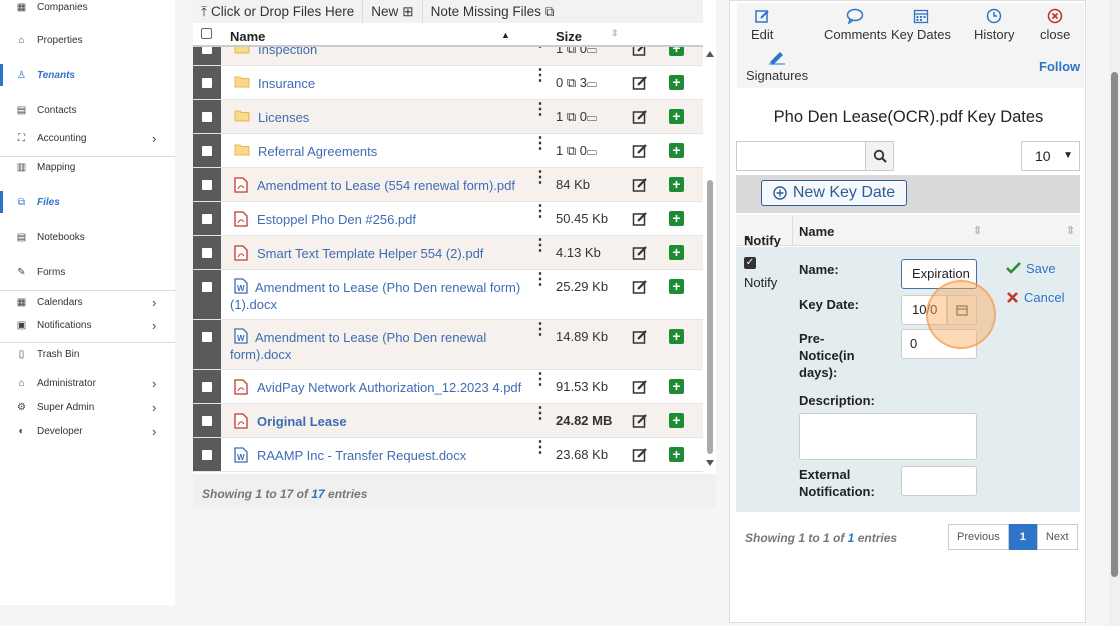 This screenshot has width=1120, height=626. Describe the element at coordinates (710, 259) in the screenshot. I see `files-scrollbar` at that location.